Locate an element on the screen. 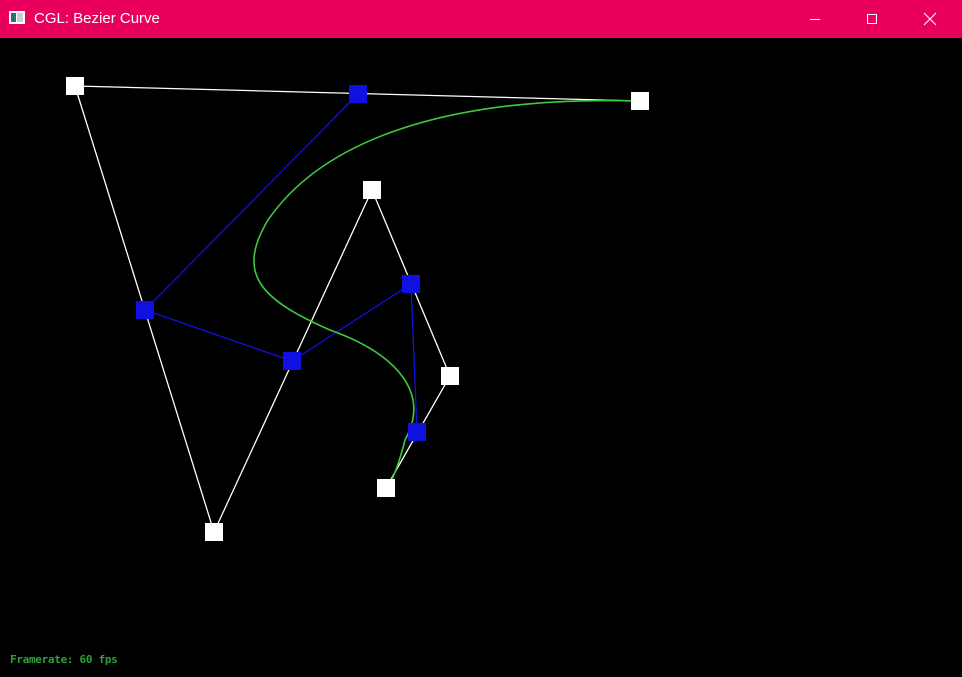 The width and height of the screenshot is (962, 677). title-bar: CGL: Bezier Curve is located at coordinates (481, 19).